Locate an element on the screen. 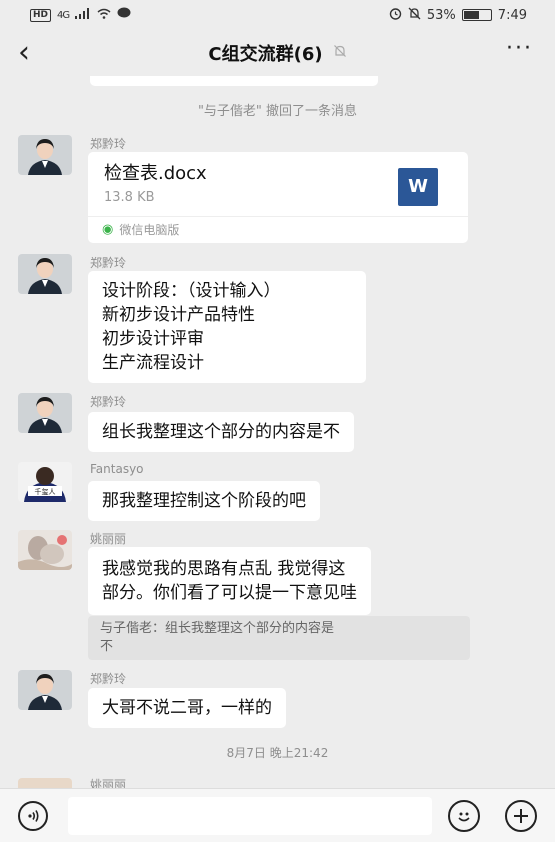  message-bubble: 那我整理控制这个阶段的吧 is located at coordinates (204, 501).